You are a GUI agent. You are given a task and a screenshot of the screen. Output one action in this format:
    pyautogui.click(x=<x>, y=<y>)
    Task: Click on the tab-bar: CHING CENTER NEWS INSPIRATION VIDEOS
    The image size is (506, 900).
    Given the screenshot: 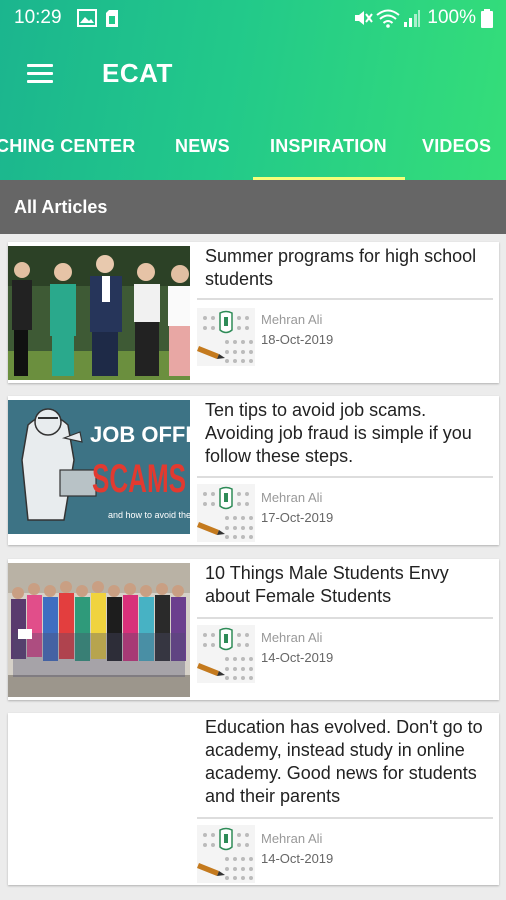 What is the action you would take?
    pyautogui.click(x=253, y=149)
    